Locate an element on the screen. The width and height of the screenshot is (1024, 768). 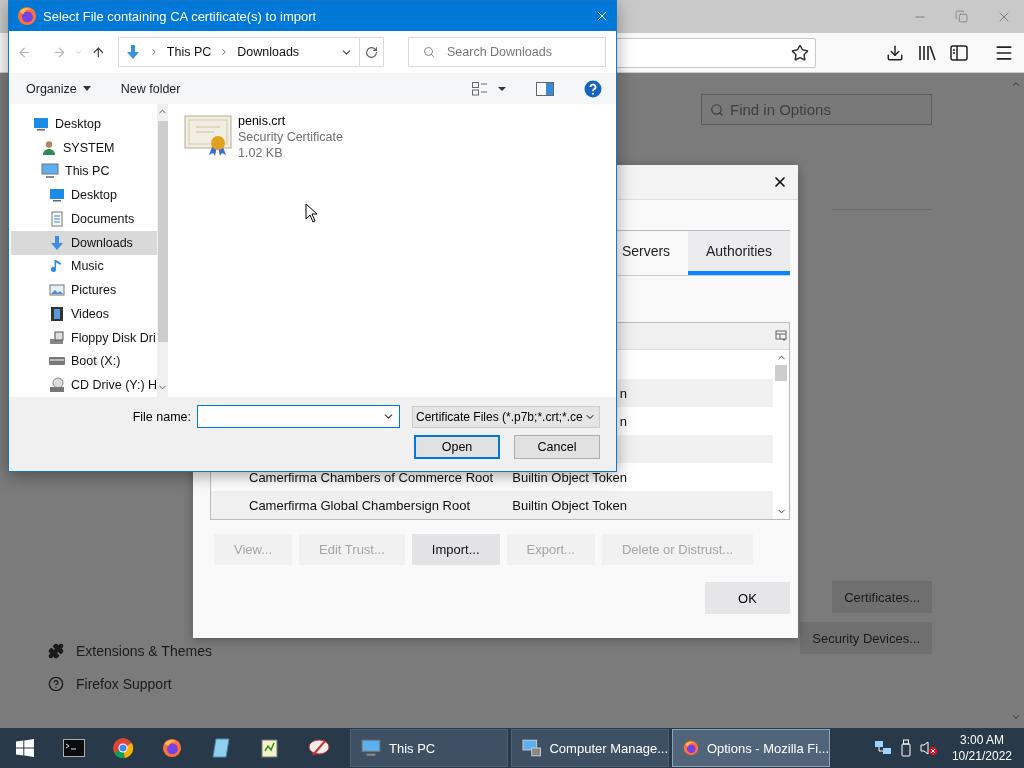
field-label: File name: is located at coordinates (161, 416).